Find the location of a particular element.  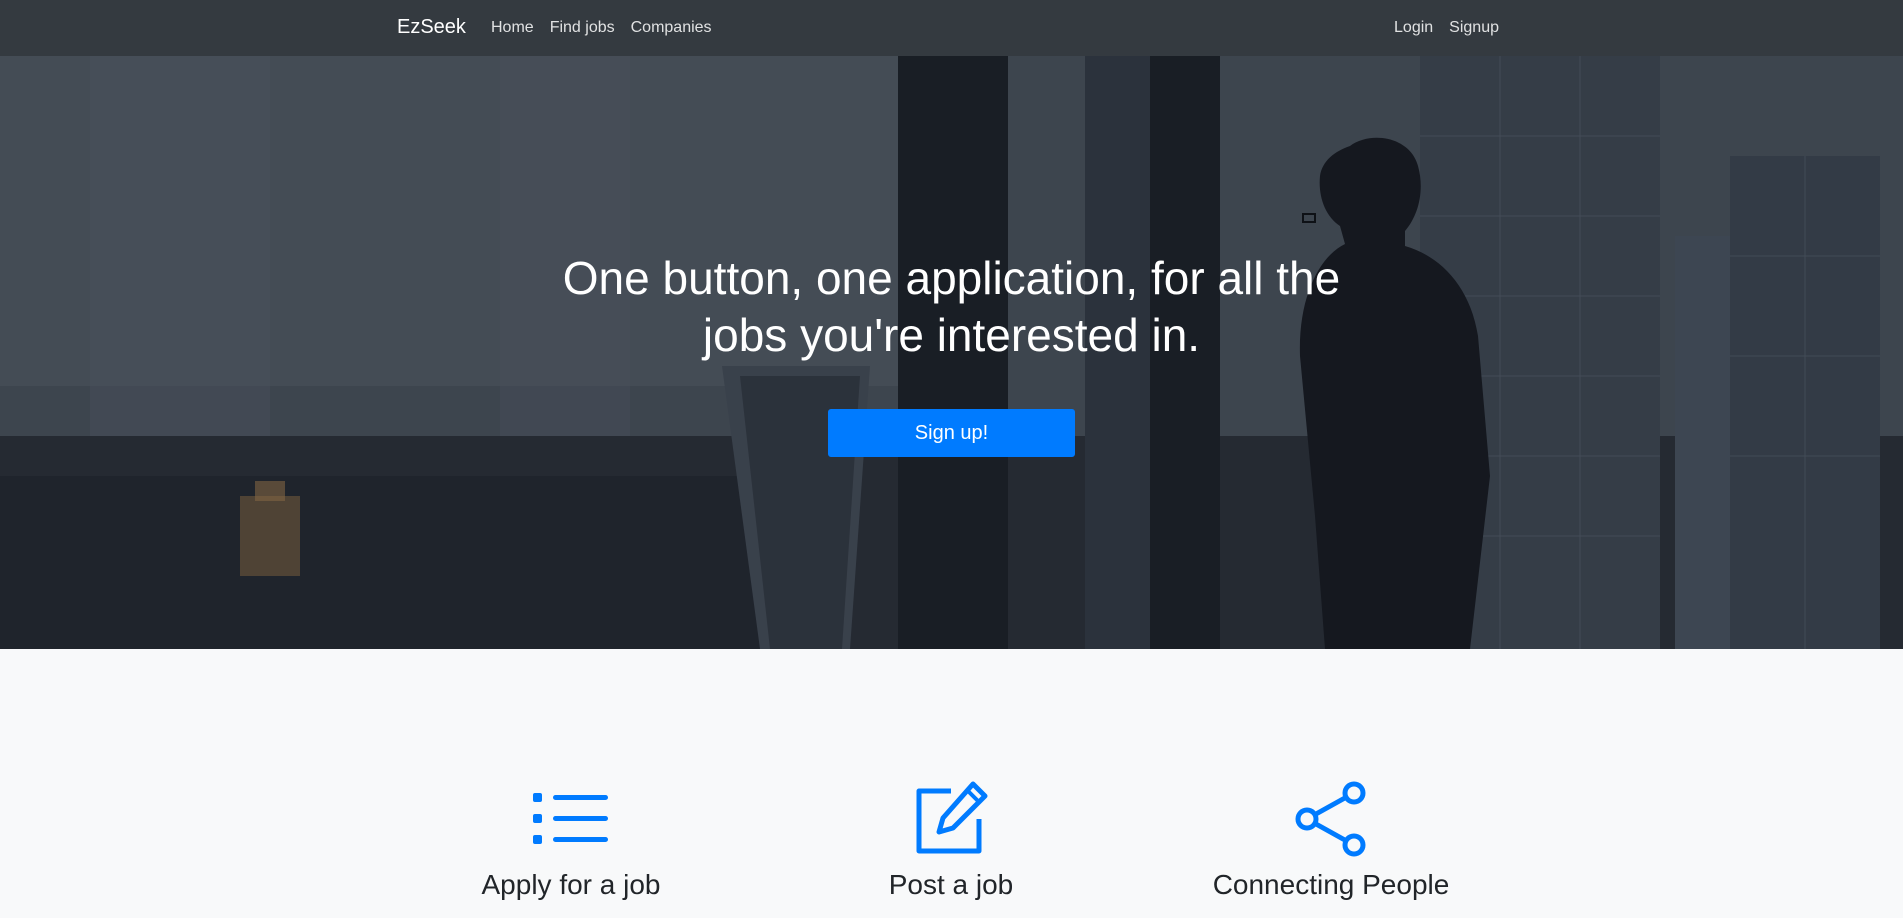

edit-icon is located at coordinates (952, 817).